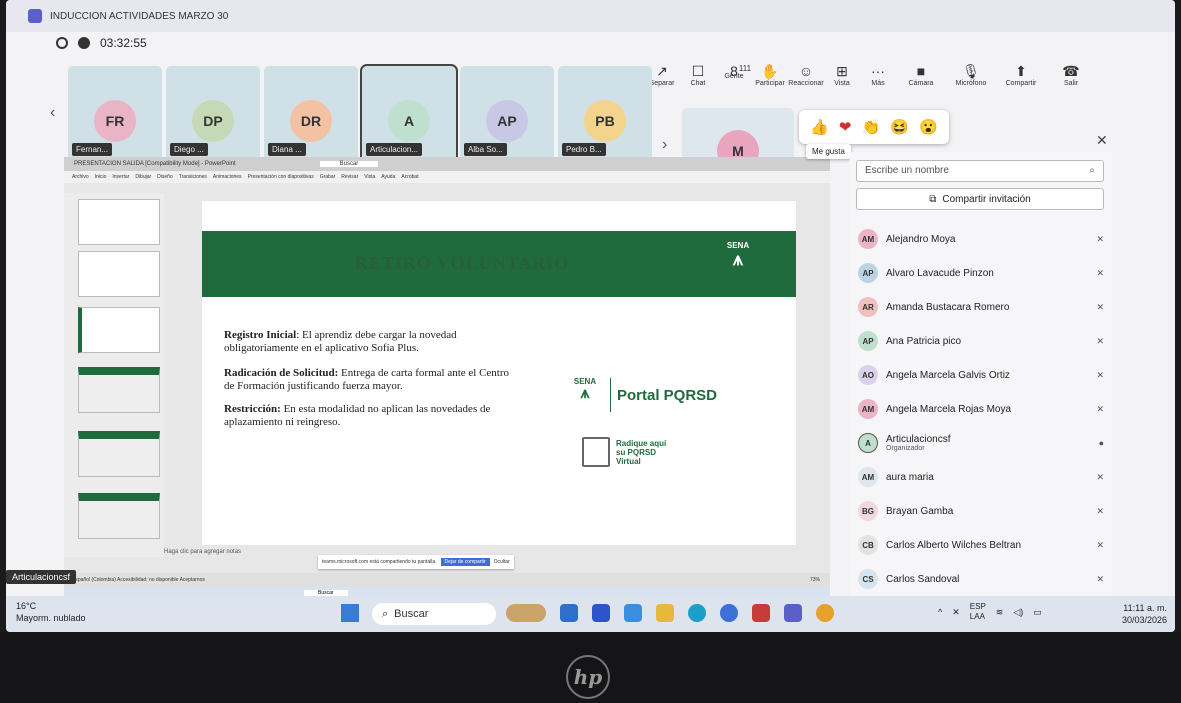  I want to click on people-list-item: AR Amanda Bustacara Romero ✕, so click(983, 307).